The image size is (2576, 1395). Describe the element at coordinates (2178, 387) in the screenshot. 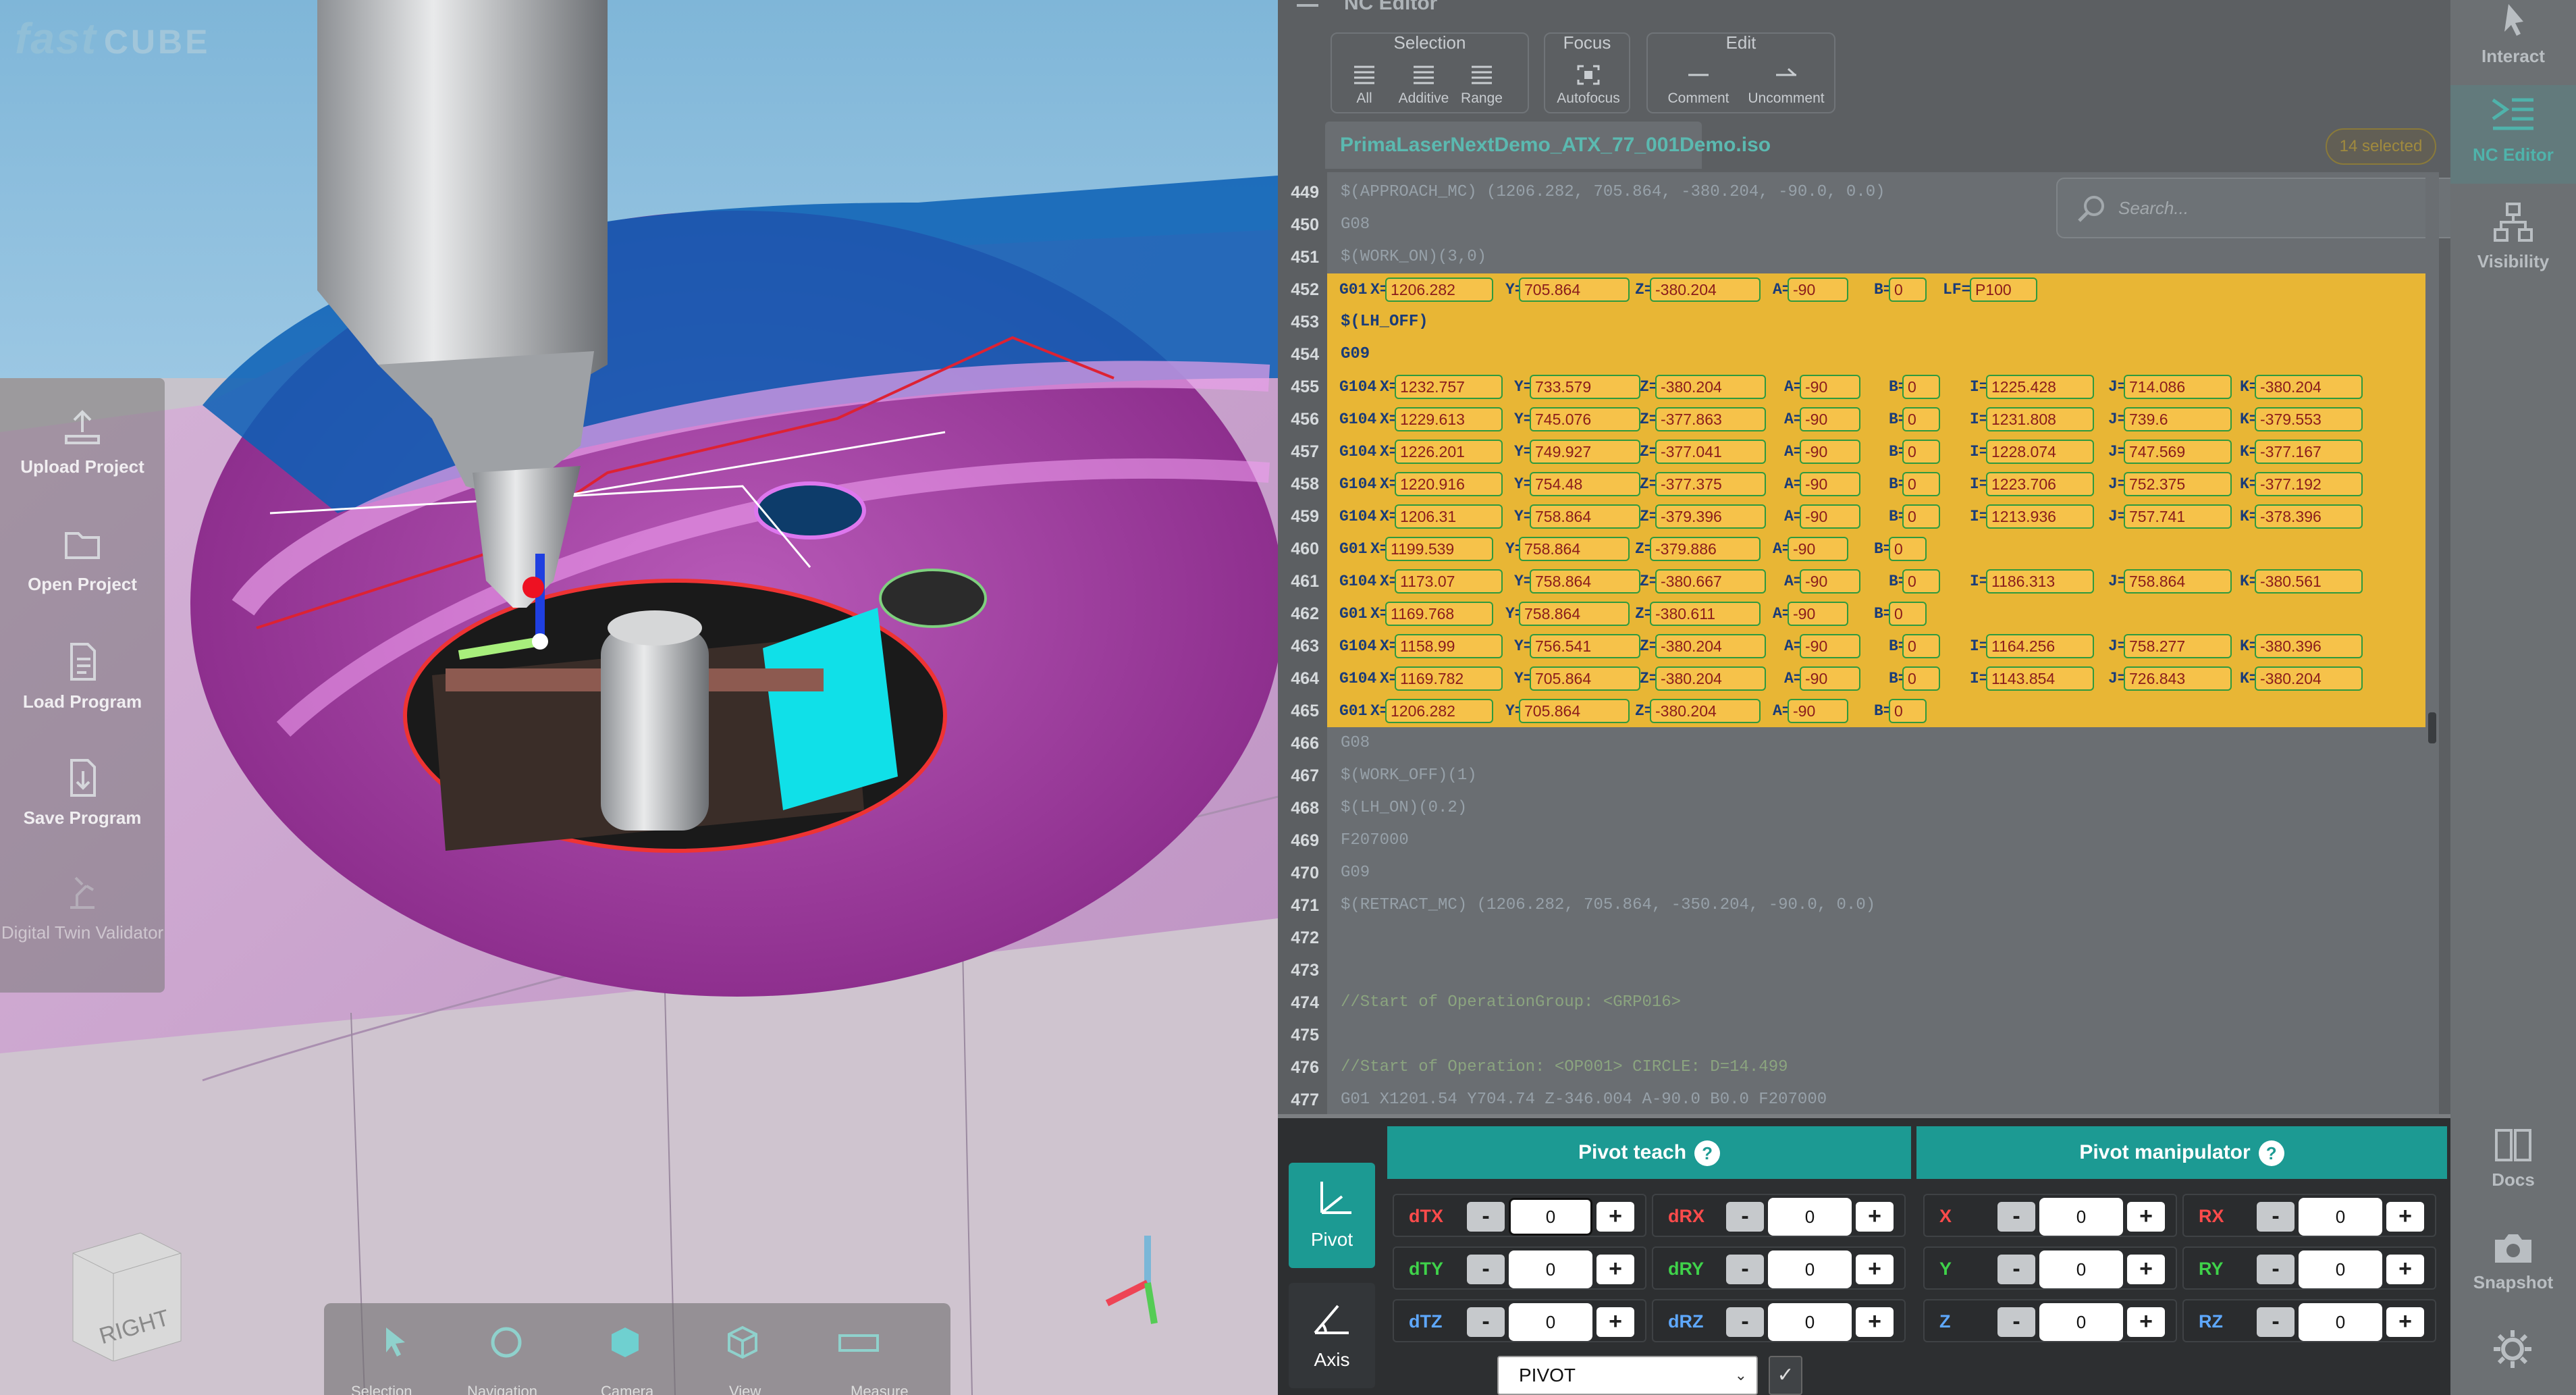

I see `param-value-field: 714.086` at that location.